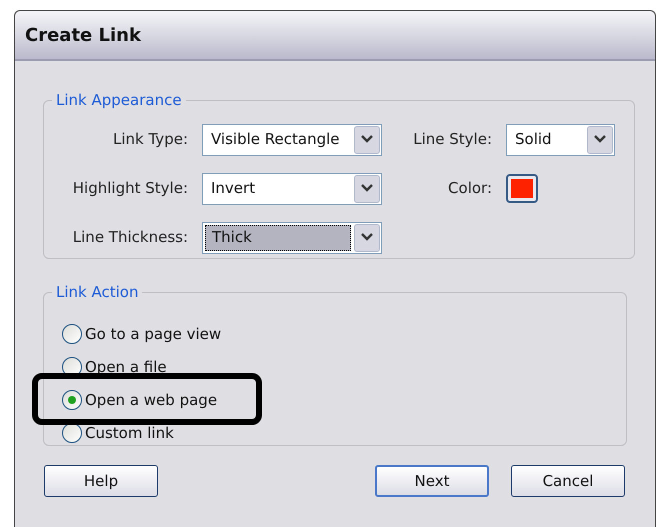  Describe the element at coordinates (140, 400) in the screenshot. I see `radio-option: Open a web page` at that location.